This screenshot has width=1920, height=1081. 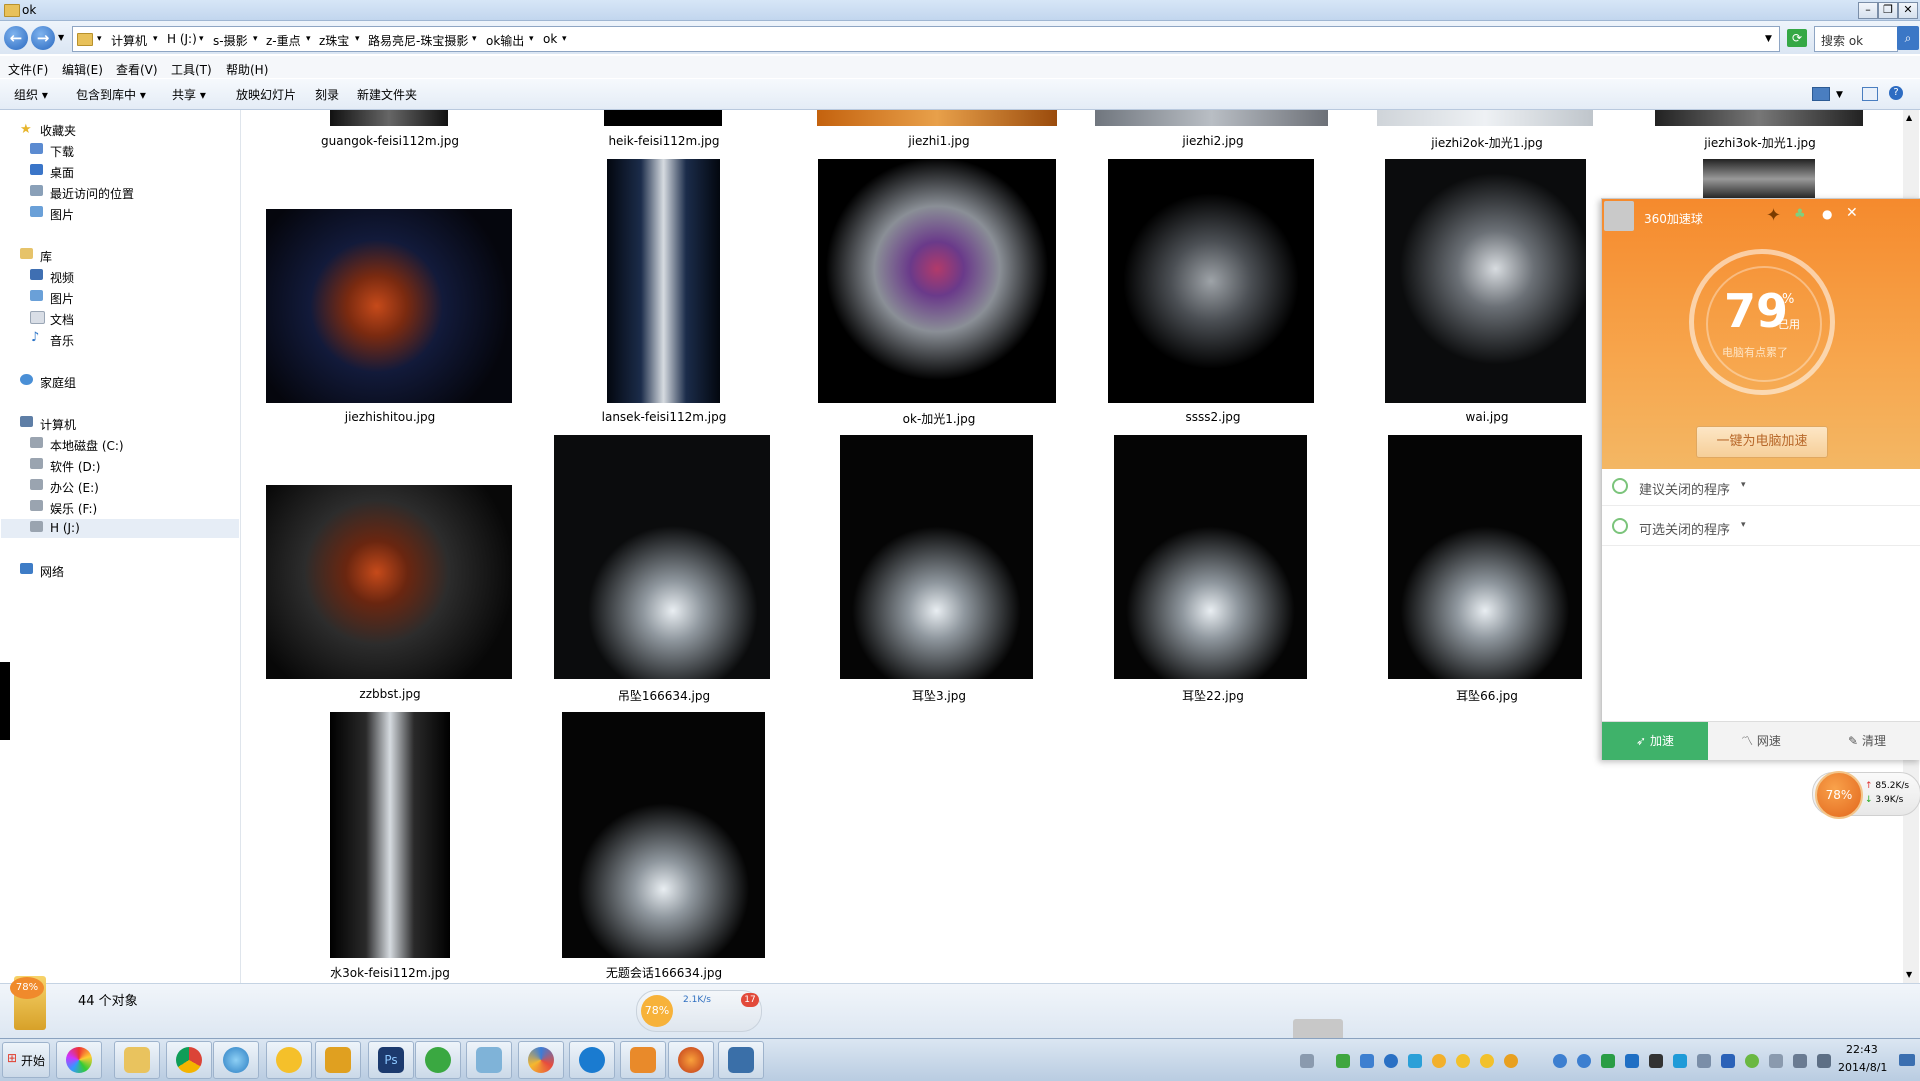 I want to click on taskbar-360-browser, so click(x=438, y=1060).